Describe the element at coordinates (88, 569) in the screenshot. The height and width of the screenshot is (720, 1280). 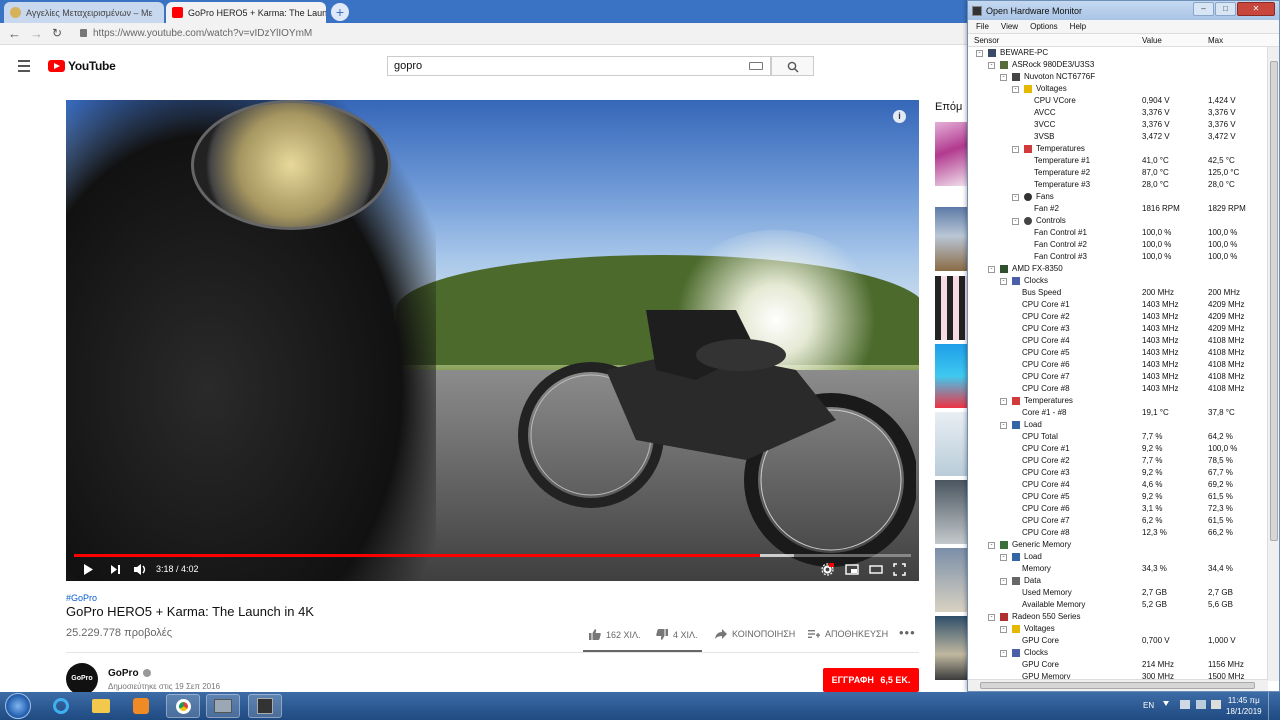
I see `play-icon` at that location.